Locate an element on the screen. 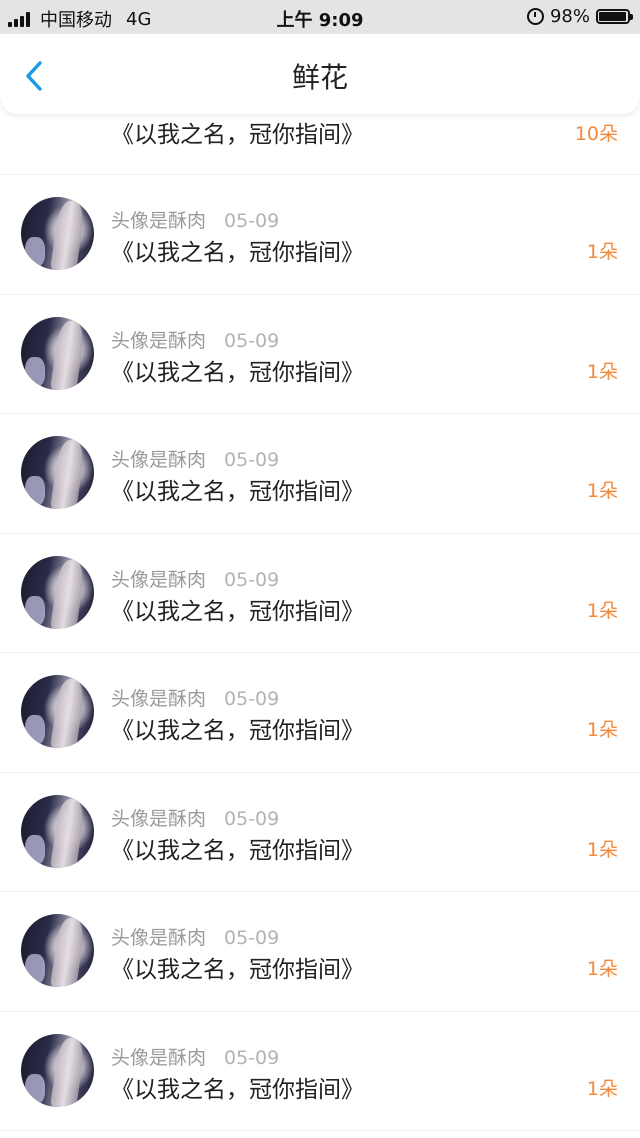 This screenshot has width=640, height=1138. flower-count: 10朵 is located at coordinates (596, 134).